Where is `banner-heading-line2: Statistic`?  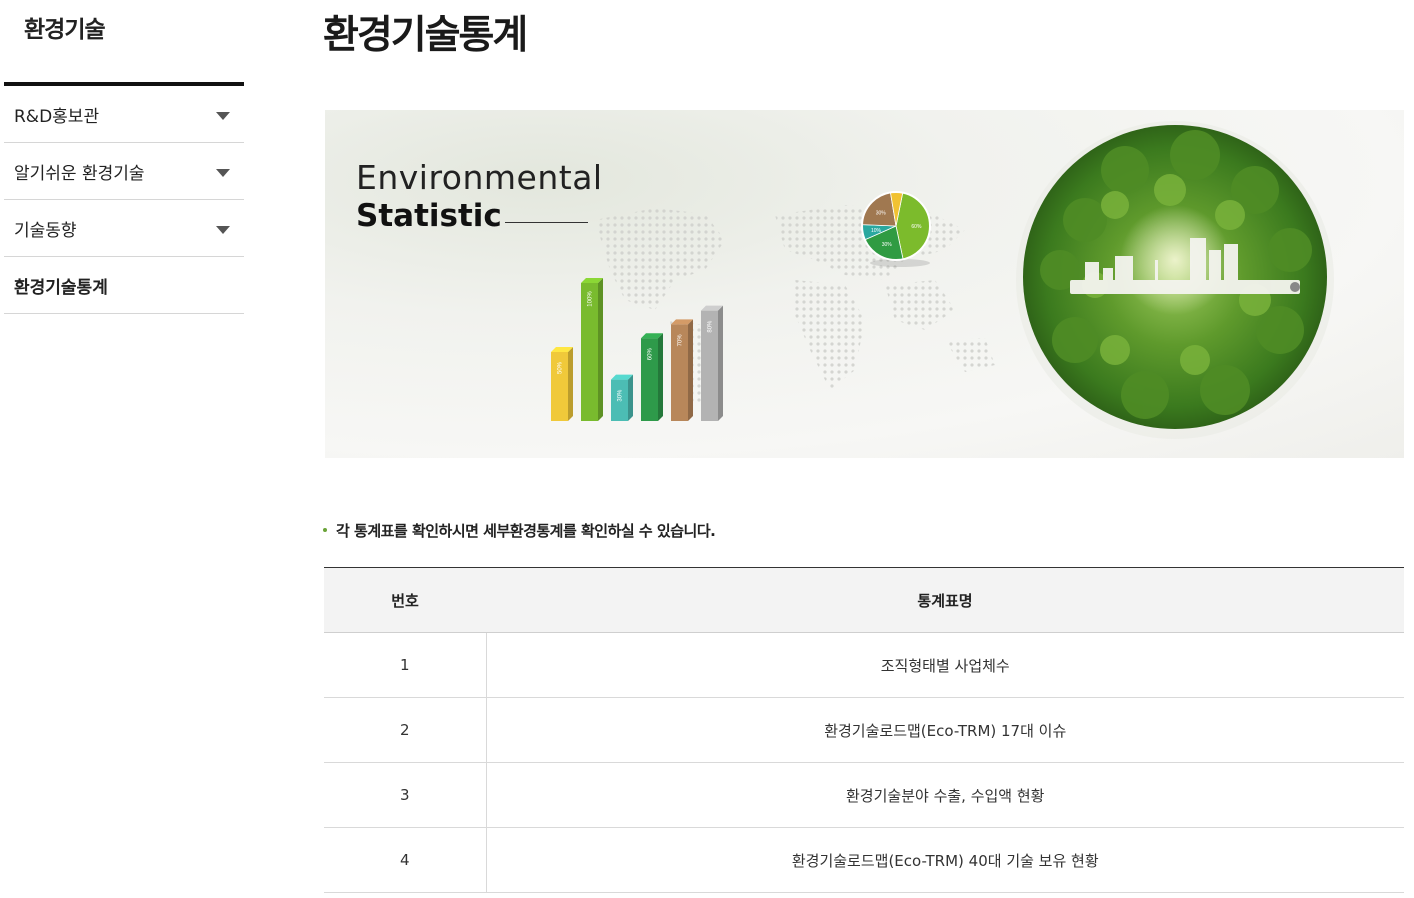
banner-heading-line2: Statistic is located at coordinates (429, 216).